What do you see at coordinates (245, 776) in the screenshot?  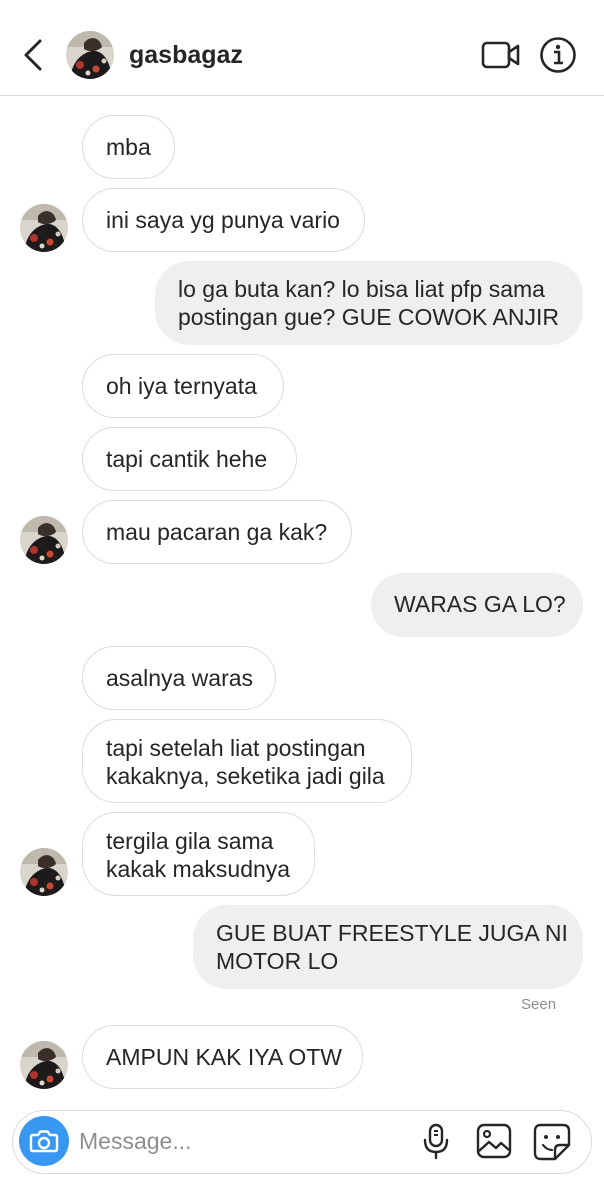 I see `message-text-line: kakaknya, seketika jadi gila` at bounding box center [245, 776].